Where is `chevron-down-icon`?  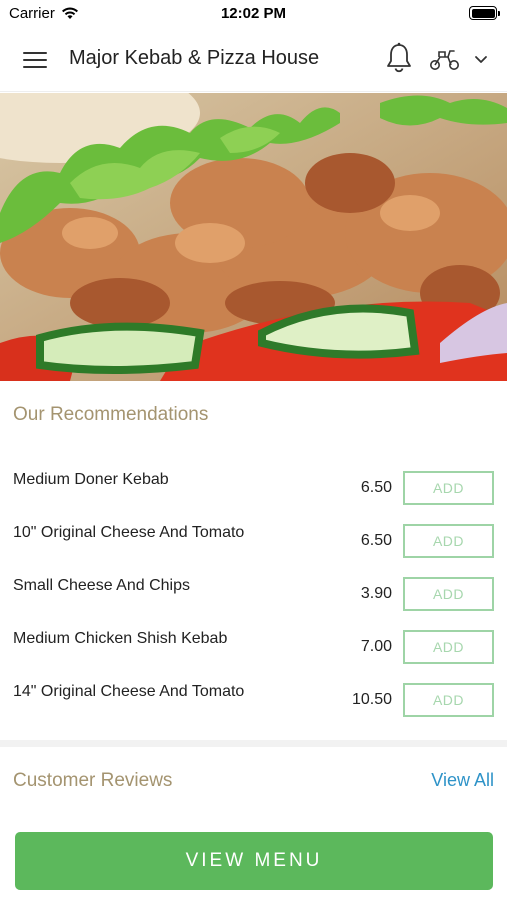 chevron-down-icon is located at coordinates (481, 59).